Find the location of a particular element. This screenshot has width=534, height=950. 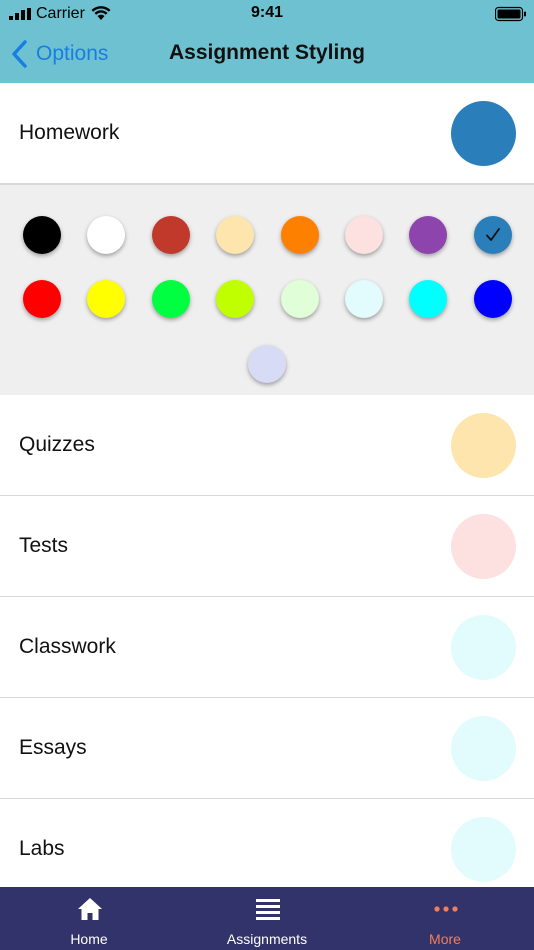

battery-icon is located at coordinates (510, 14).